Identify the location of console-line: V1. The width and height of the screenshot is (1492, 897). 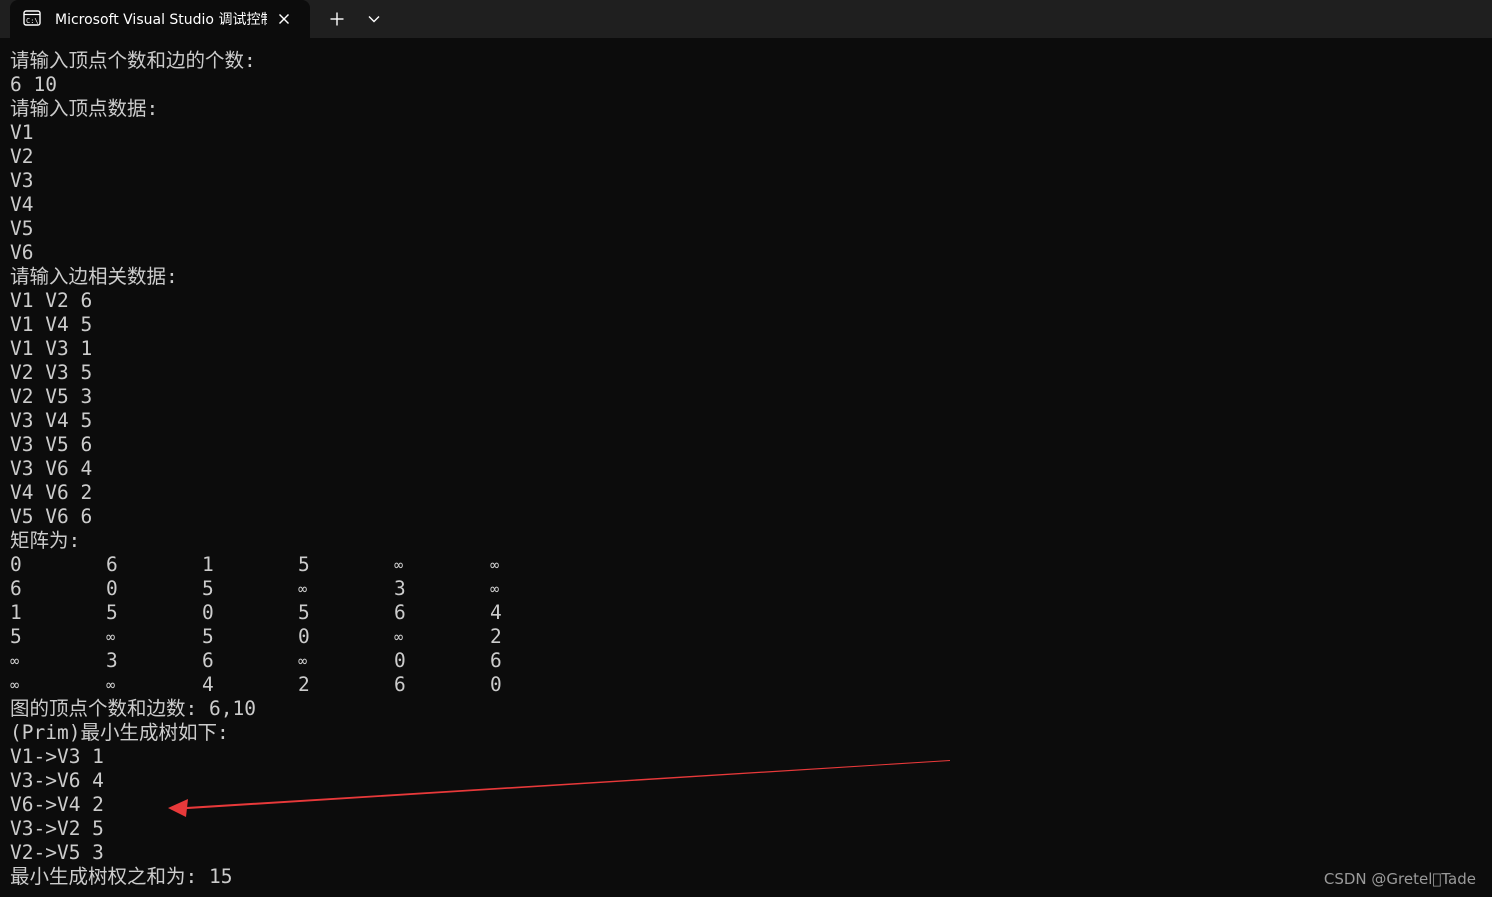
(22, 132).